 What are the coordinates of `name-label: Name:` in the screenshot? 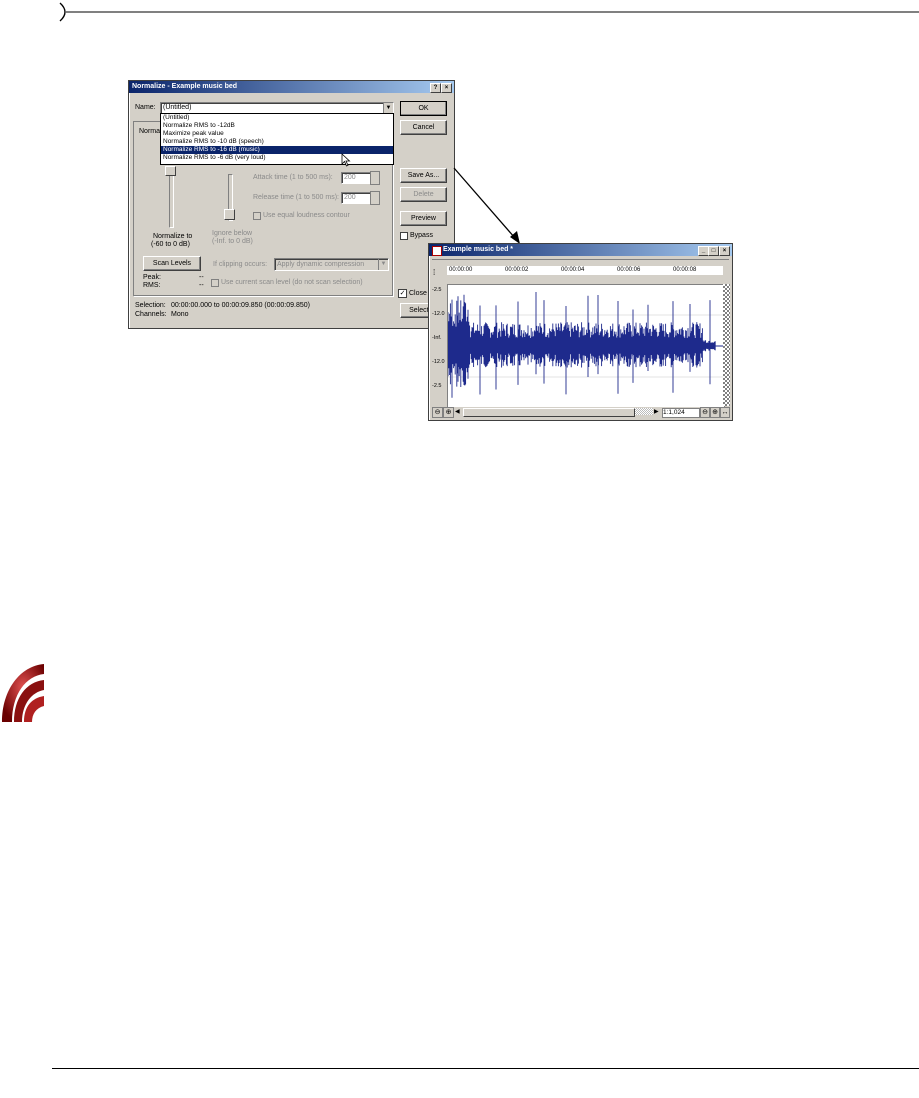 It's located at (145, 107).